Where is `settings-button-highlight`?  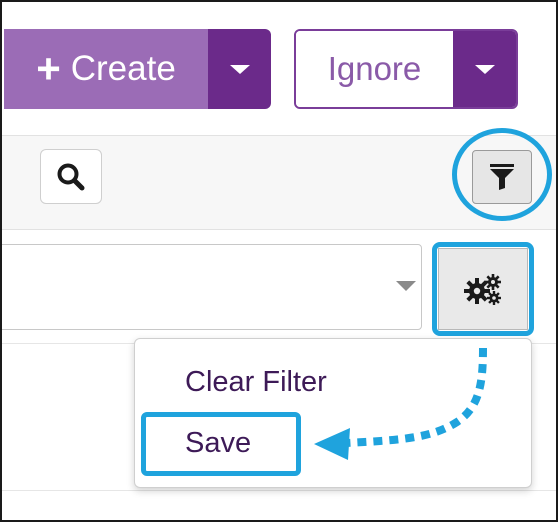 settings-button-highlight is located at coordinates (483, 289).